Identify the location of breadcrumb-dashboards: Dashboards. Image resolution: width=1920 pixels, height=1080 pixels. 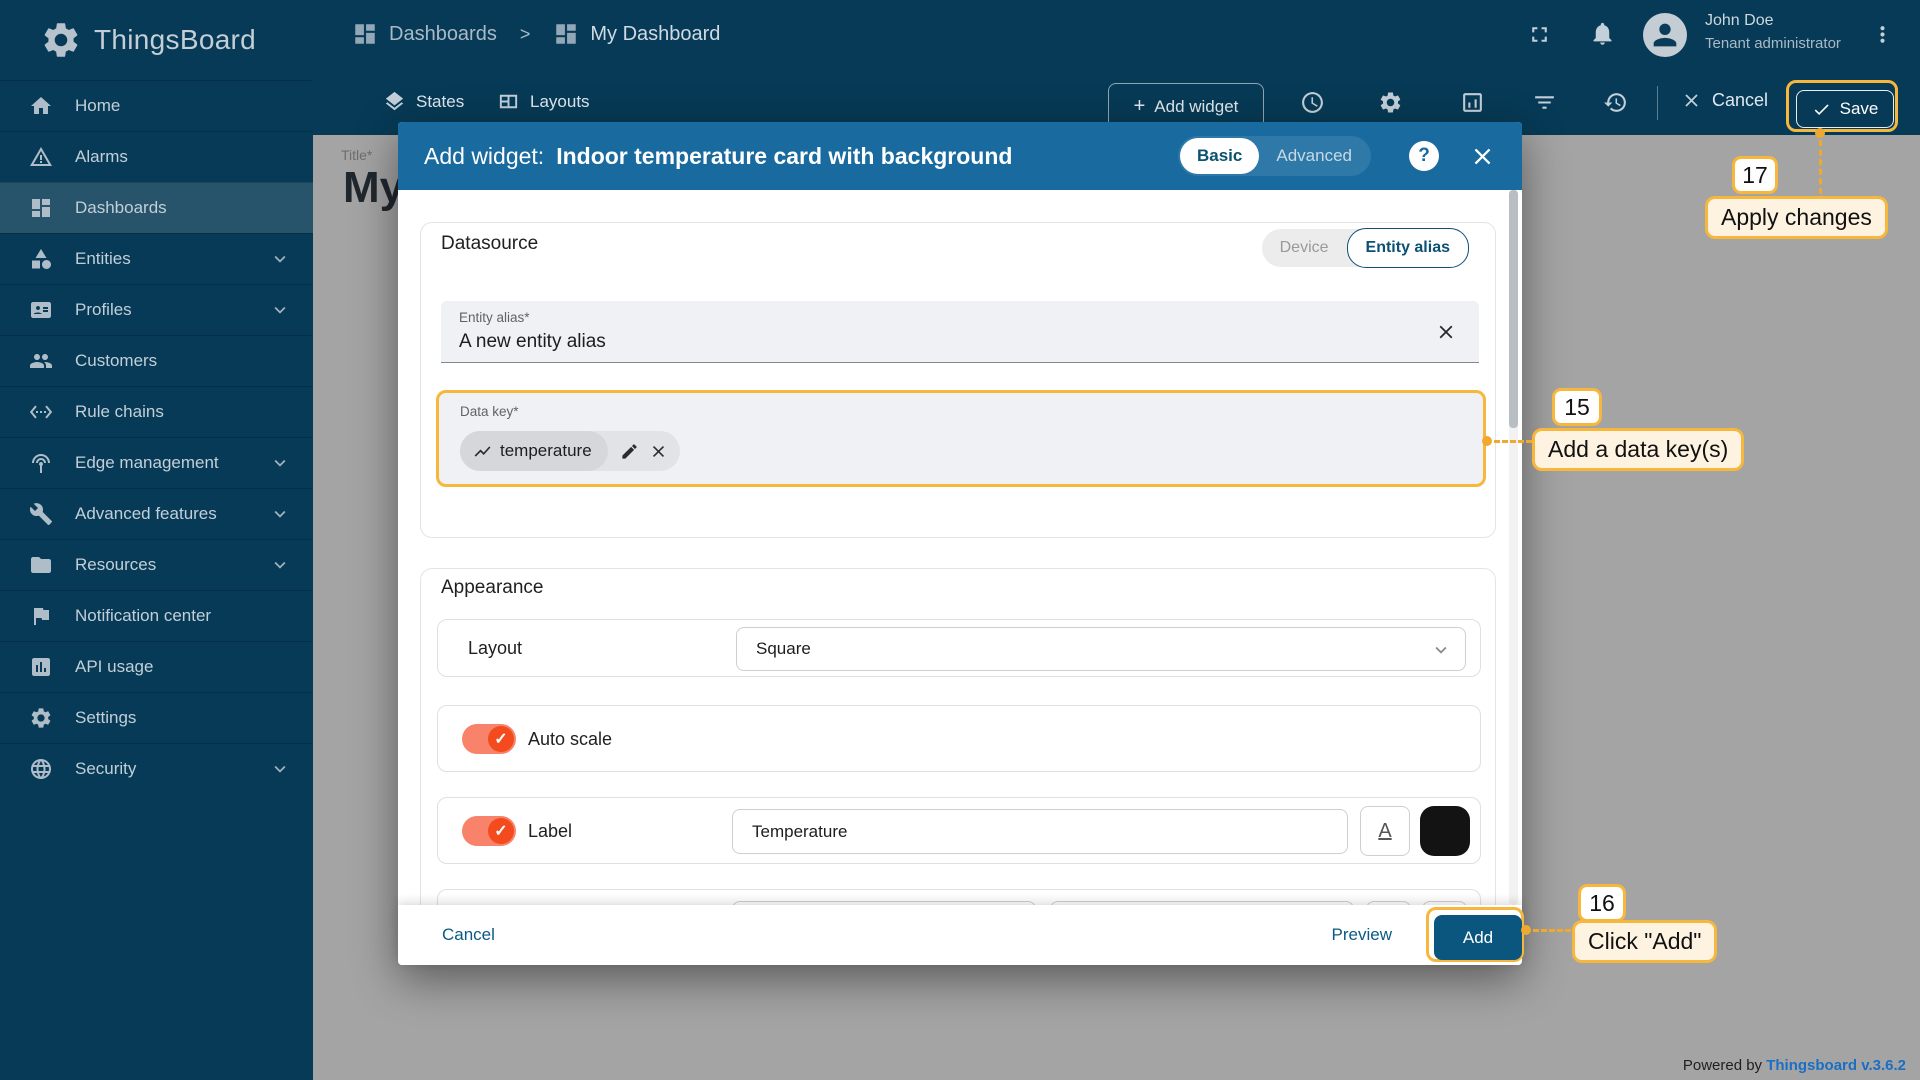
(443, 34).